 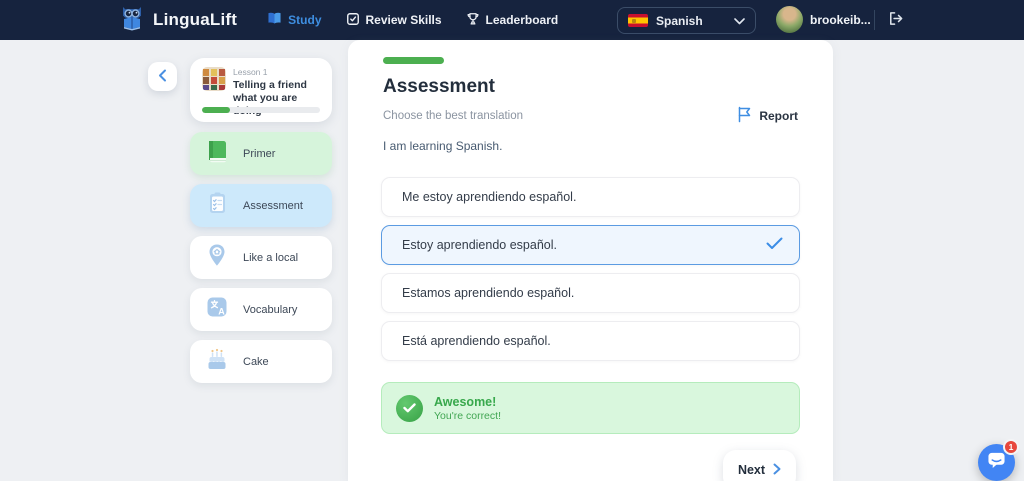 What do you see at coordinates (256, 361) in the screenshot?
I see `sidebar-item-label: Cake` at bounding box center [256, 361].